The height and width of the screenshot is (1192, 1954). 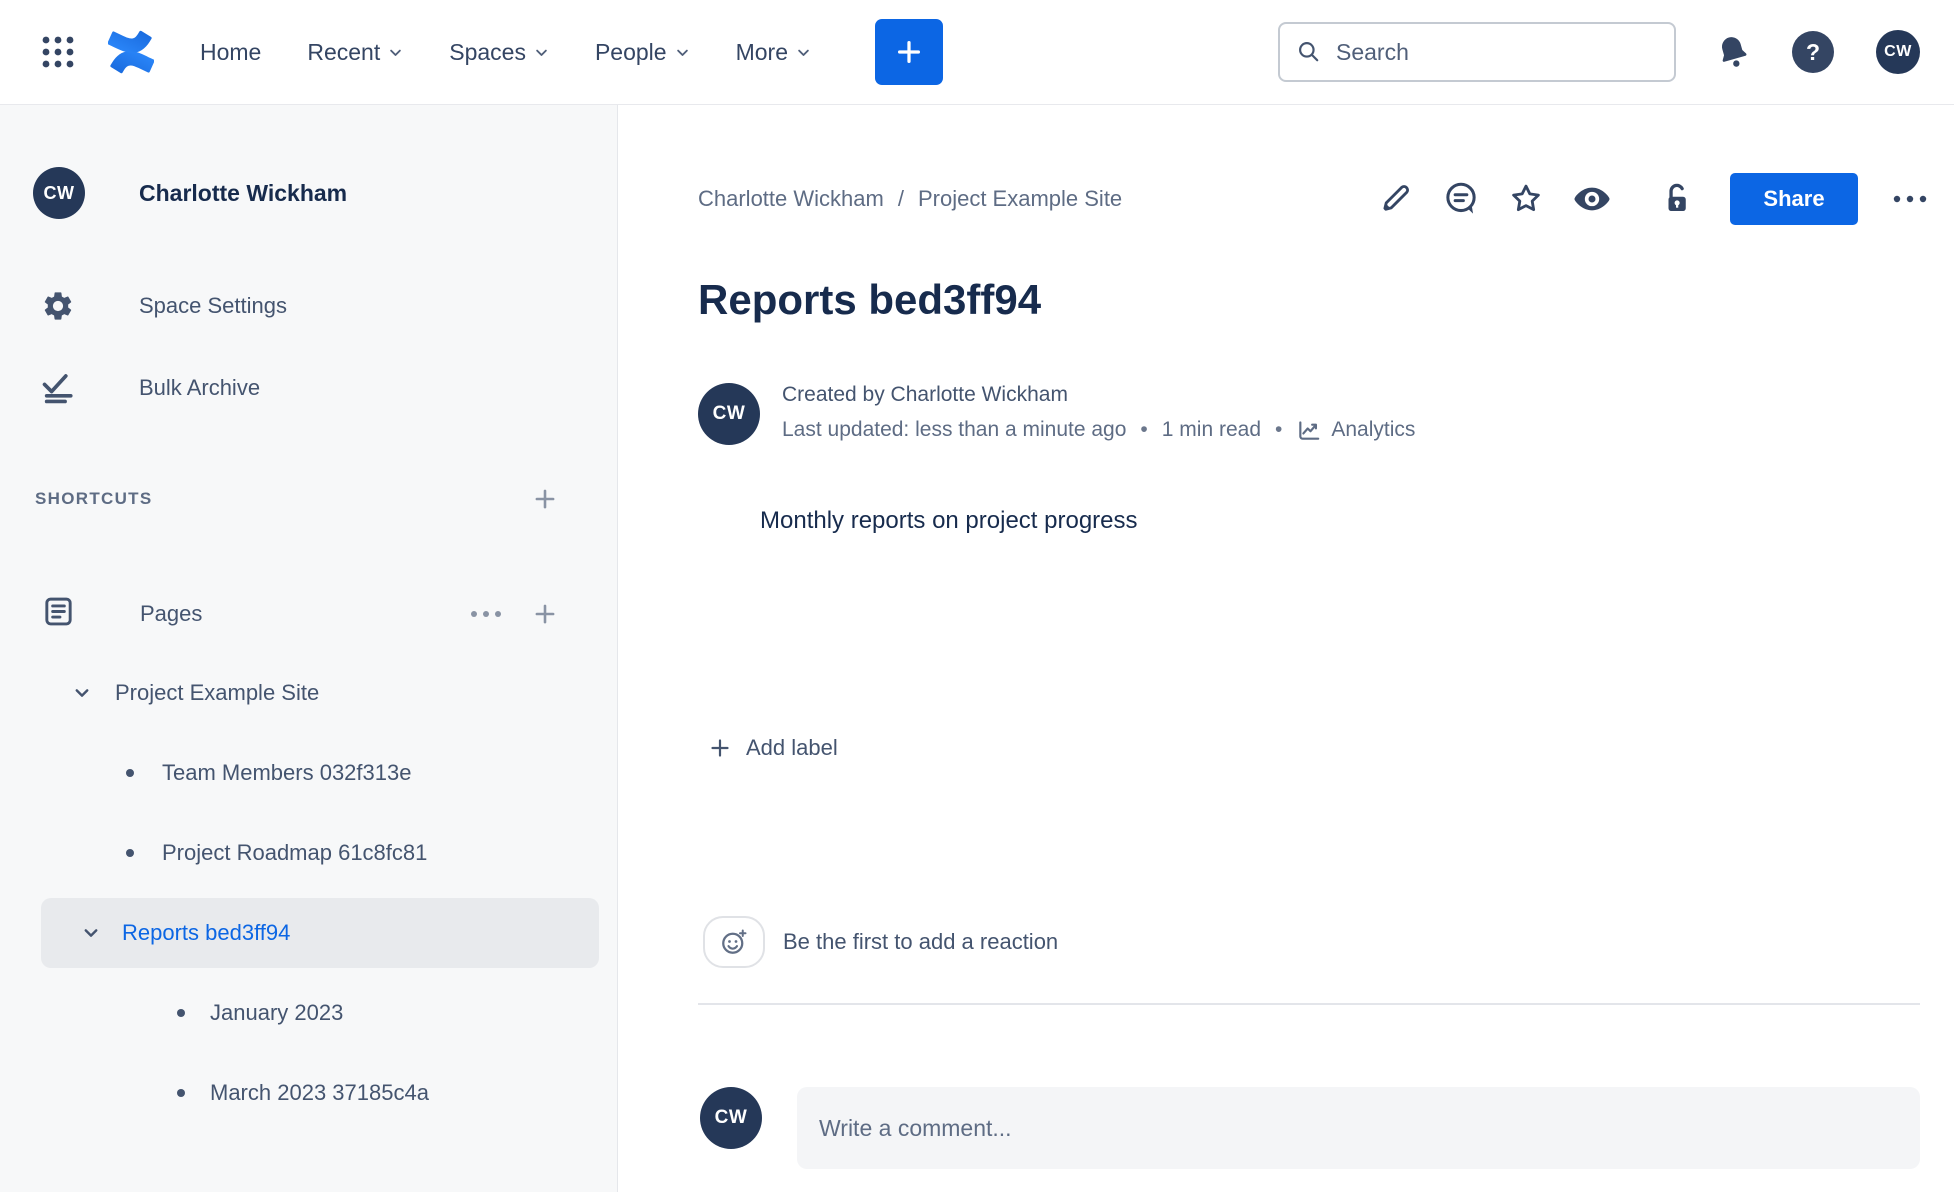 What do you see at coordinates (487, 51) in the screenshot?
I see `nav-spaces-label: Spaces` at bounding box center [487, 51].